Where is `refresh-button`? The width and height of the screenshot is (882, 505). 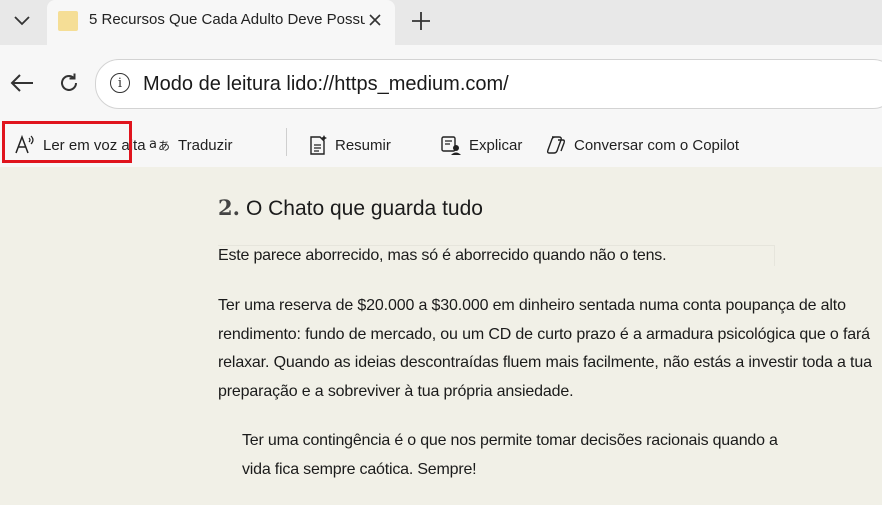
refresh-button is located at coordinates (69, 83).